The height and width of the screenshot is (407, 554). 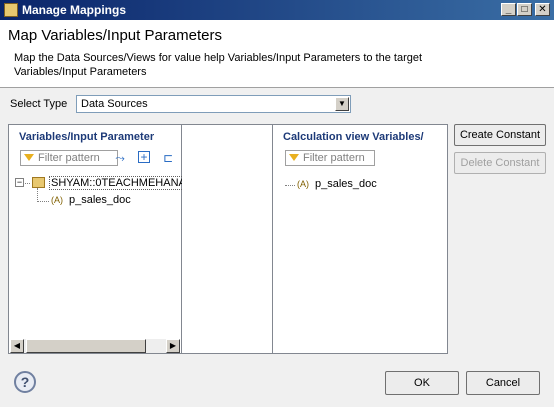 What do you see at coordinates (524, 9) in the screenshot?
I see `maximize-button: □` at bounding box center [524, 9].